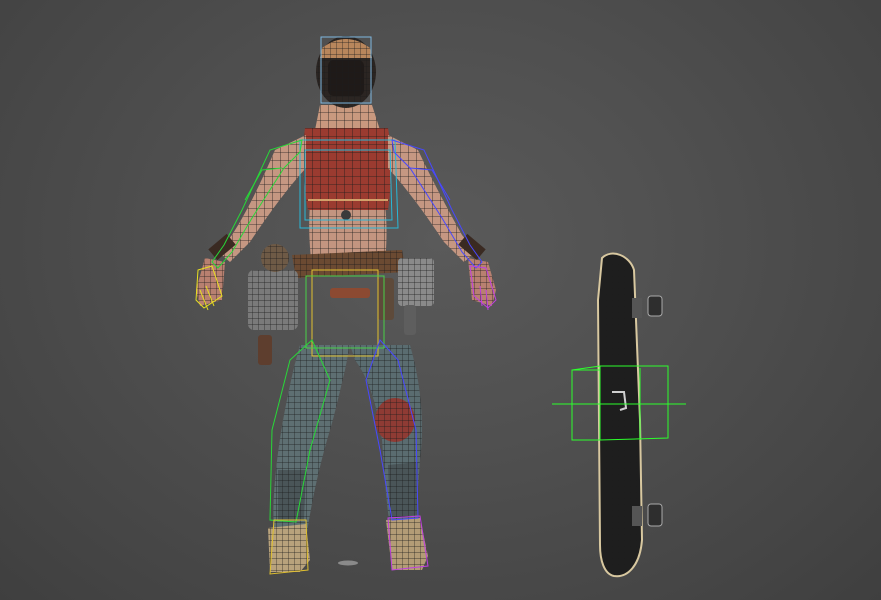 The image size is (881, 600). I want to click on crop-top-mesh, so click(347, 174).